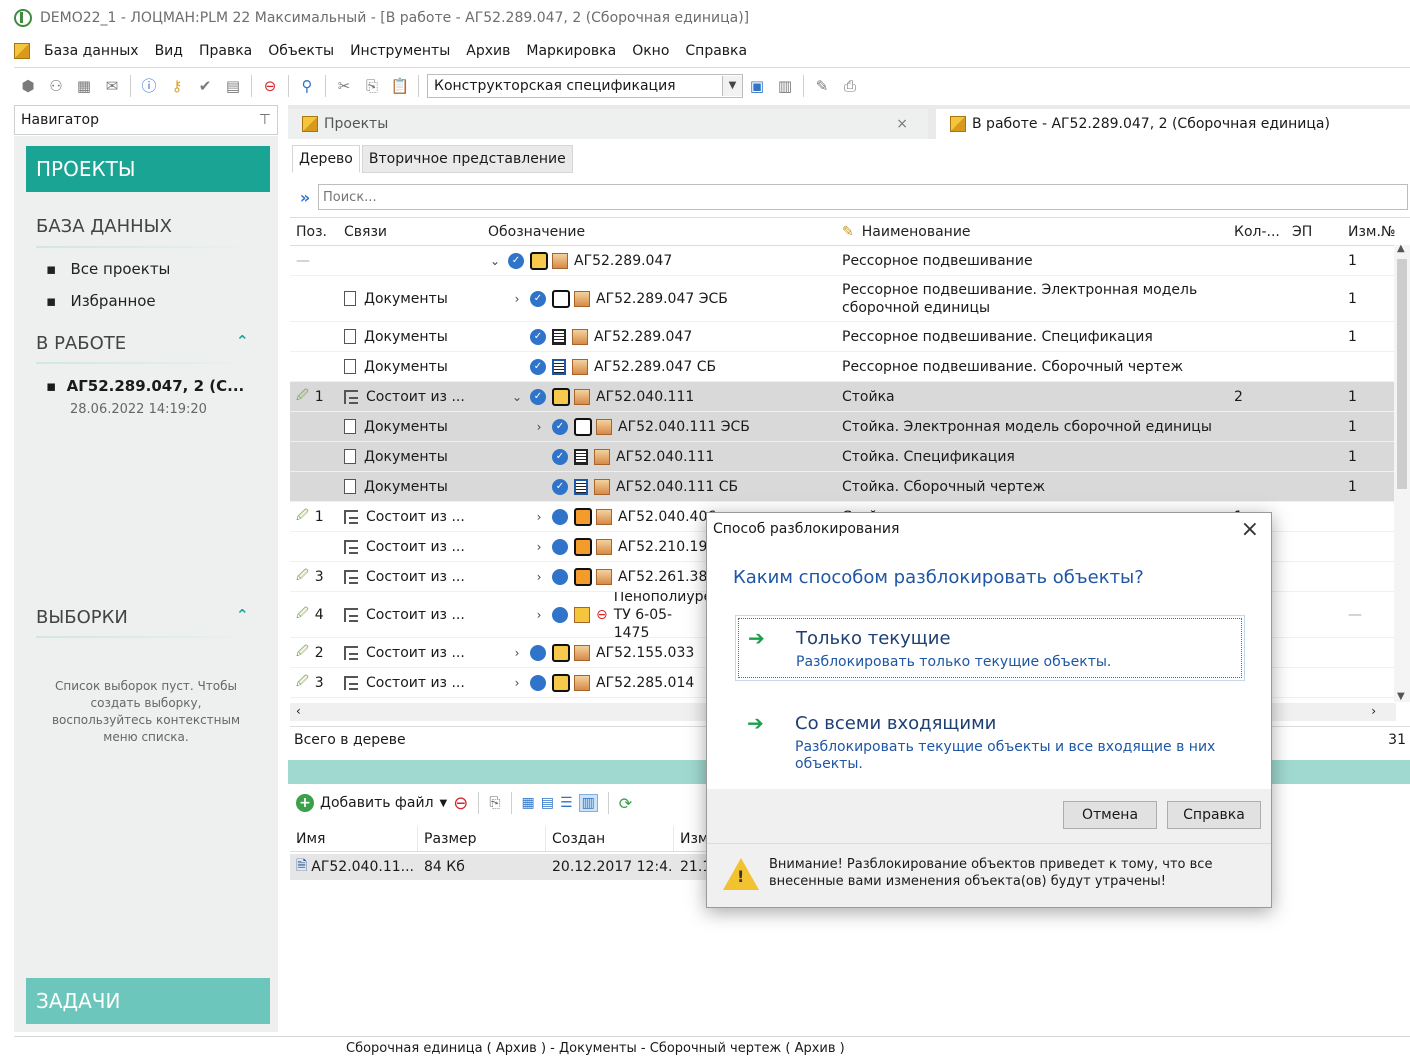 The image size is (1410, 1059). What do you see at coordinates (169, 51) in the screenshot?
I see `menu-view: Вид` at bounding box center [169, 51].